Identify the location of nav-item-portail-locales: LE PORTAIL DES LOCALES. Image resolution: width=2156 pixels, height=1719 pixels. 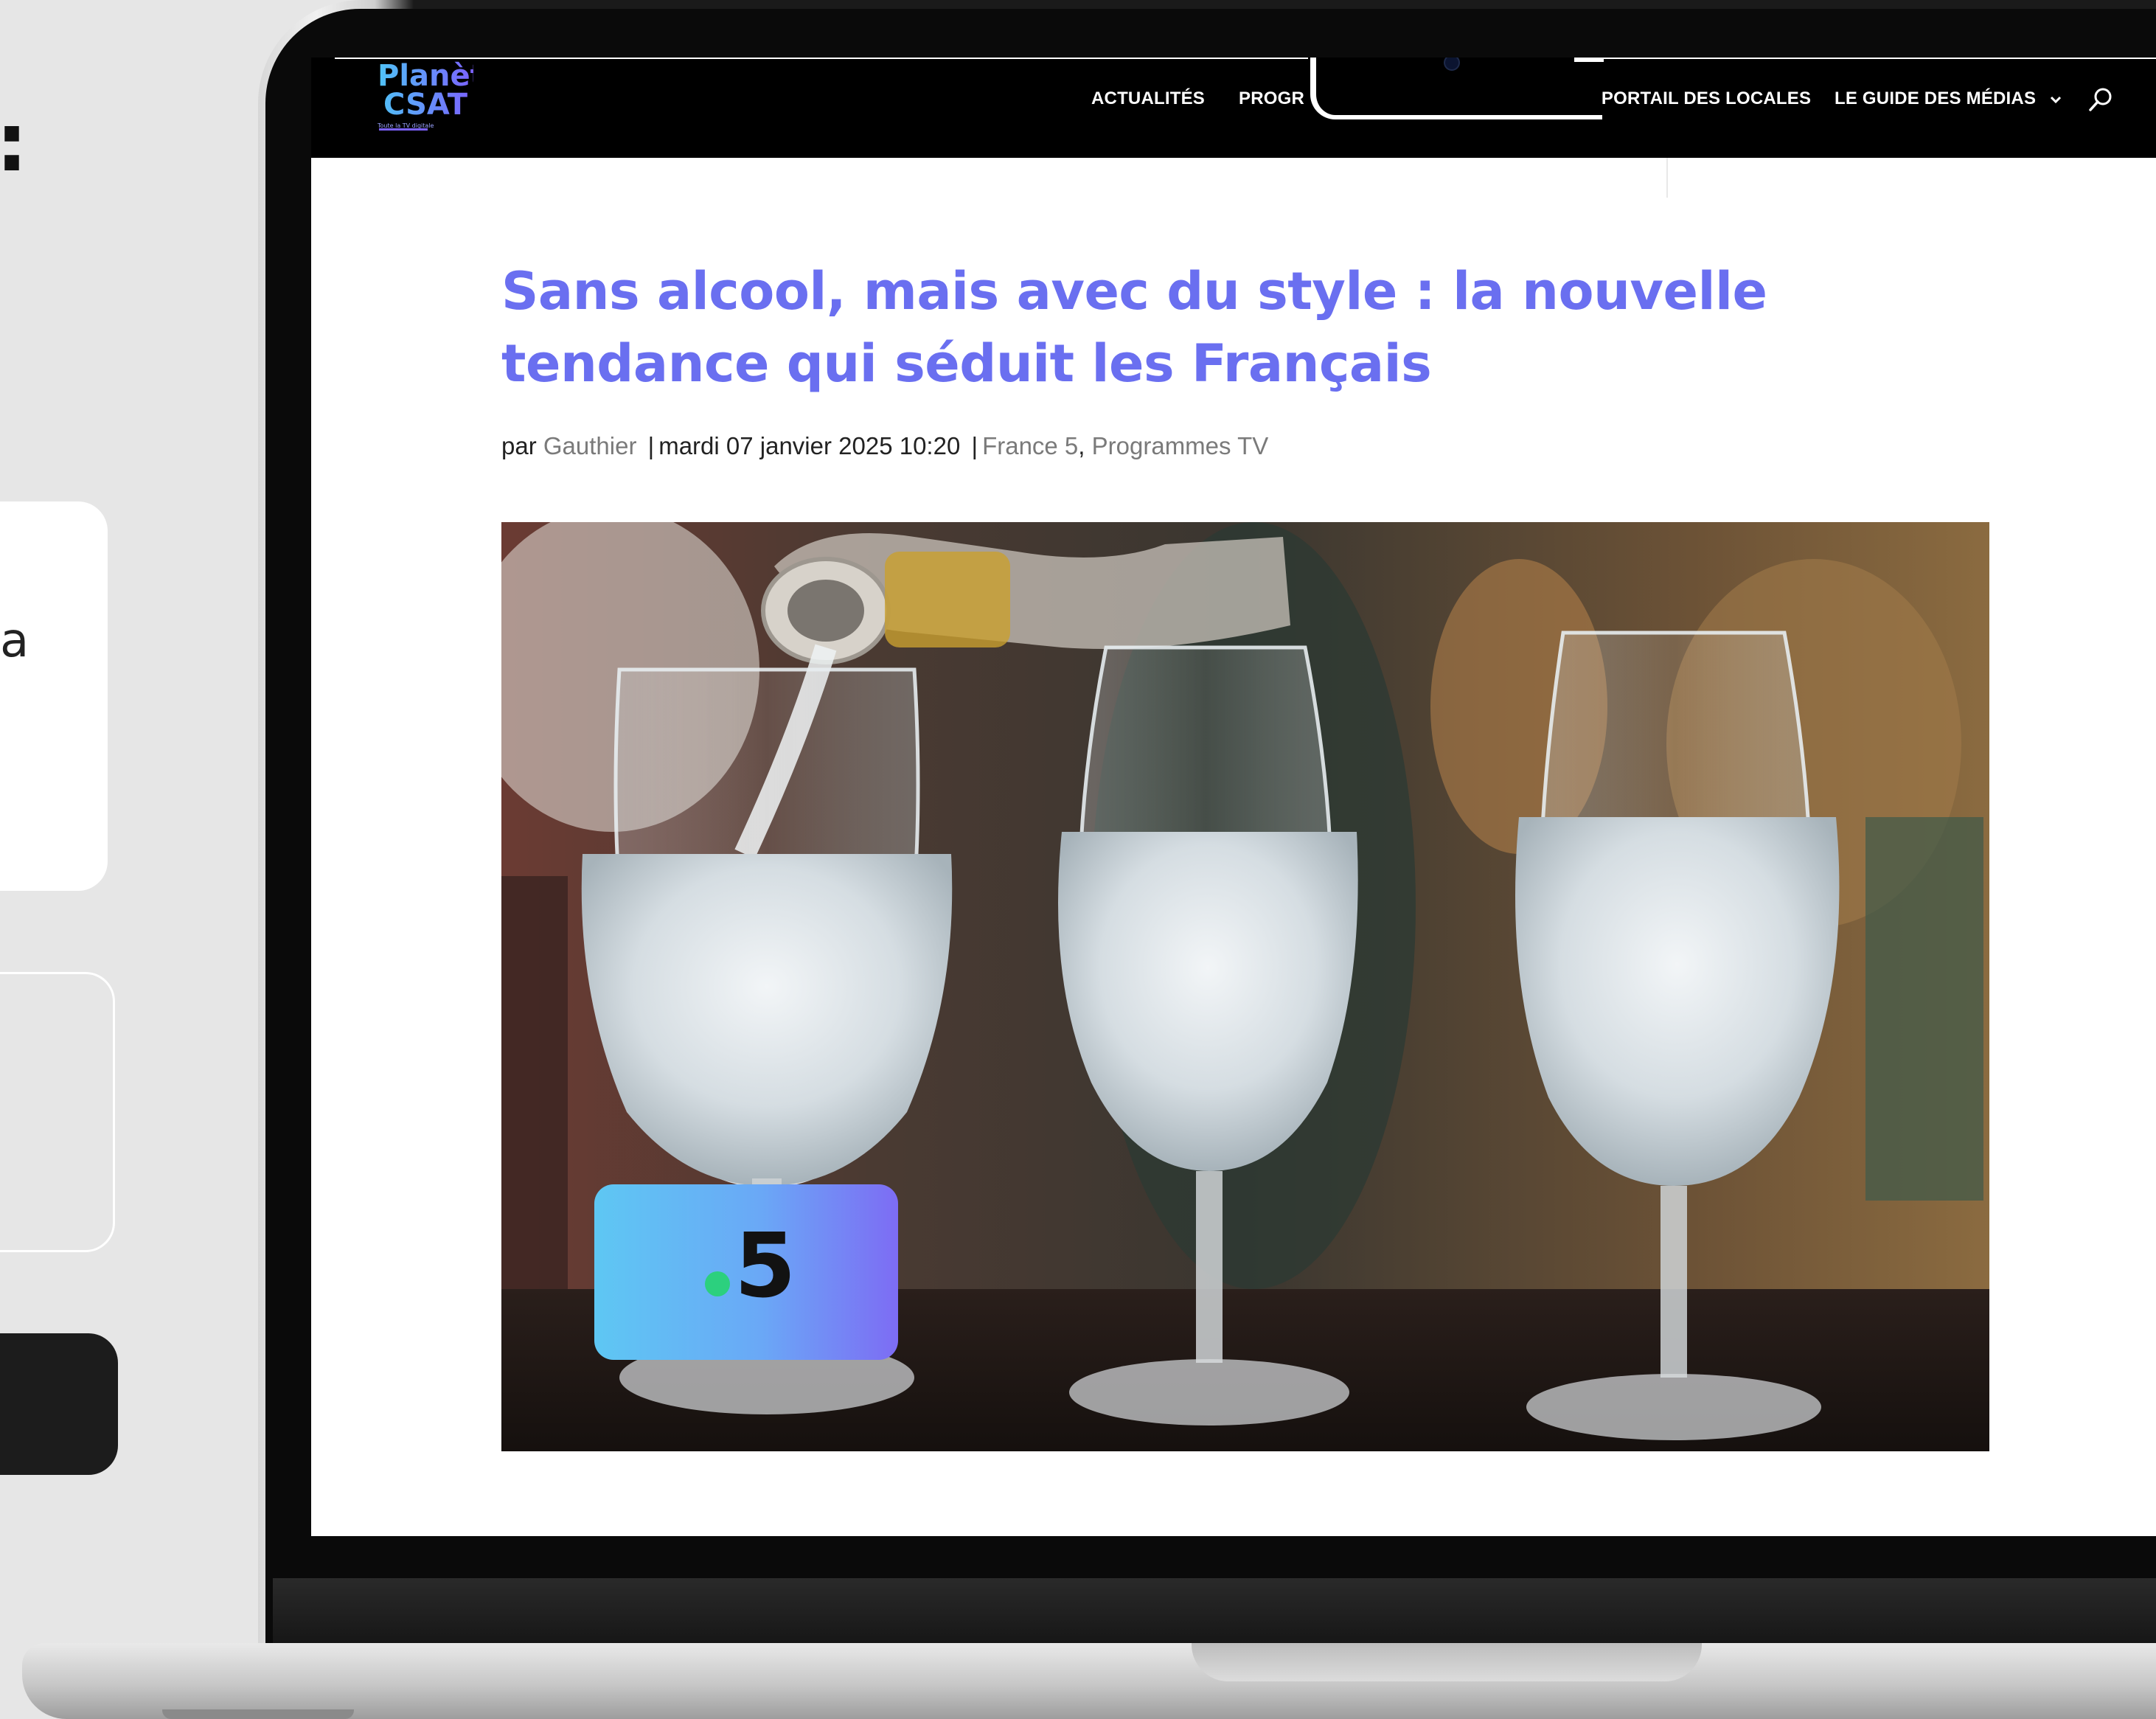
(1692, 98).